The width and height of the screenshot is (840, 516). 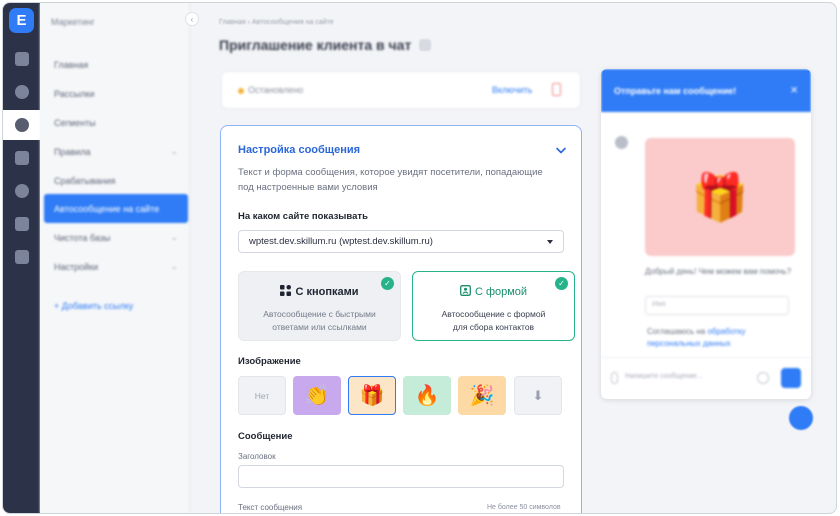 What do you see at coordinates (524, 507) in the screenshot?
I see `text-limit: Не более 50 символов` at bounding box center [524, 507].